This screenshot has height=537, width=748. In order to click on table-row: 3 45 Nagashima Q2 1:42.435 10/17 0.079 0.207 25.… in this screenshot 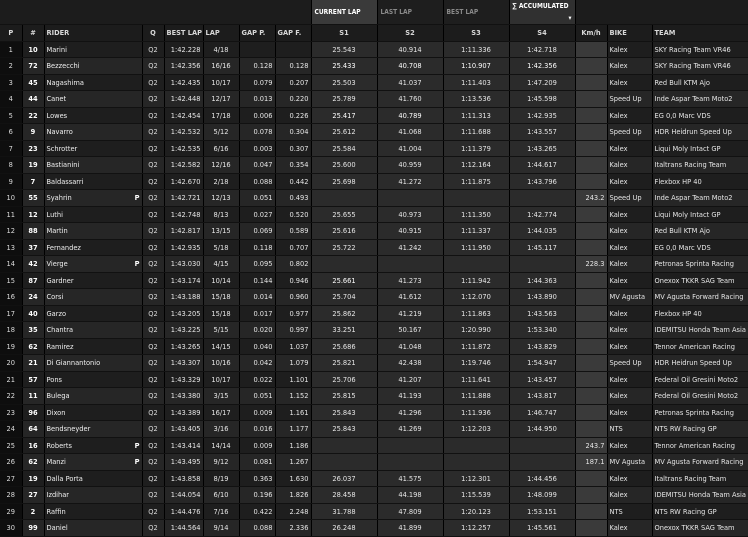, I will do `click(374, 82)`.